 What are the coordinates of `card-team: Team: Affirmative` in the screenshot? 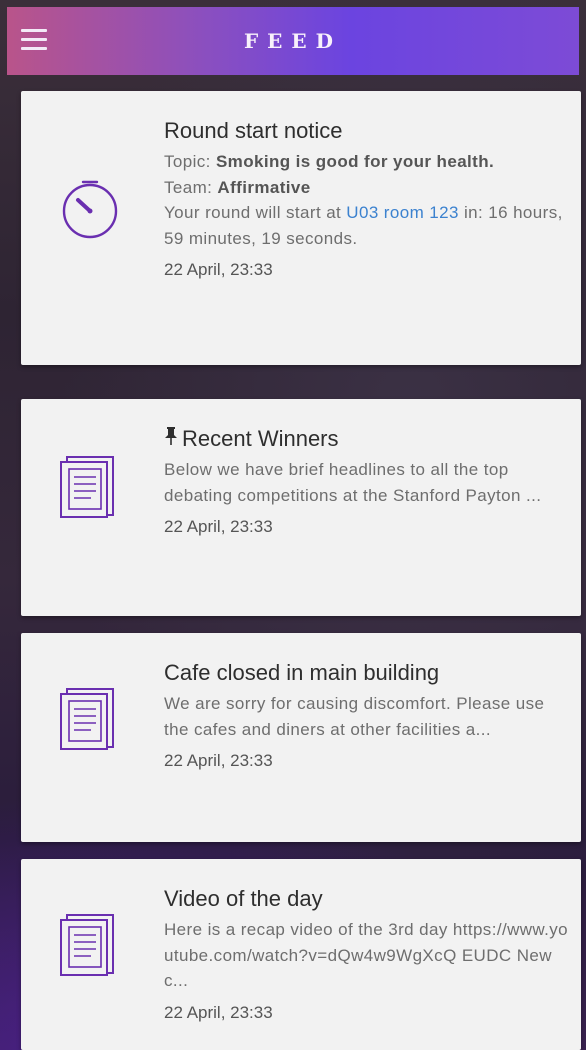 It's located at (366, 188).